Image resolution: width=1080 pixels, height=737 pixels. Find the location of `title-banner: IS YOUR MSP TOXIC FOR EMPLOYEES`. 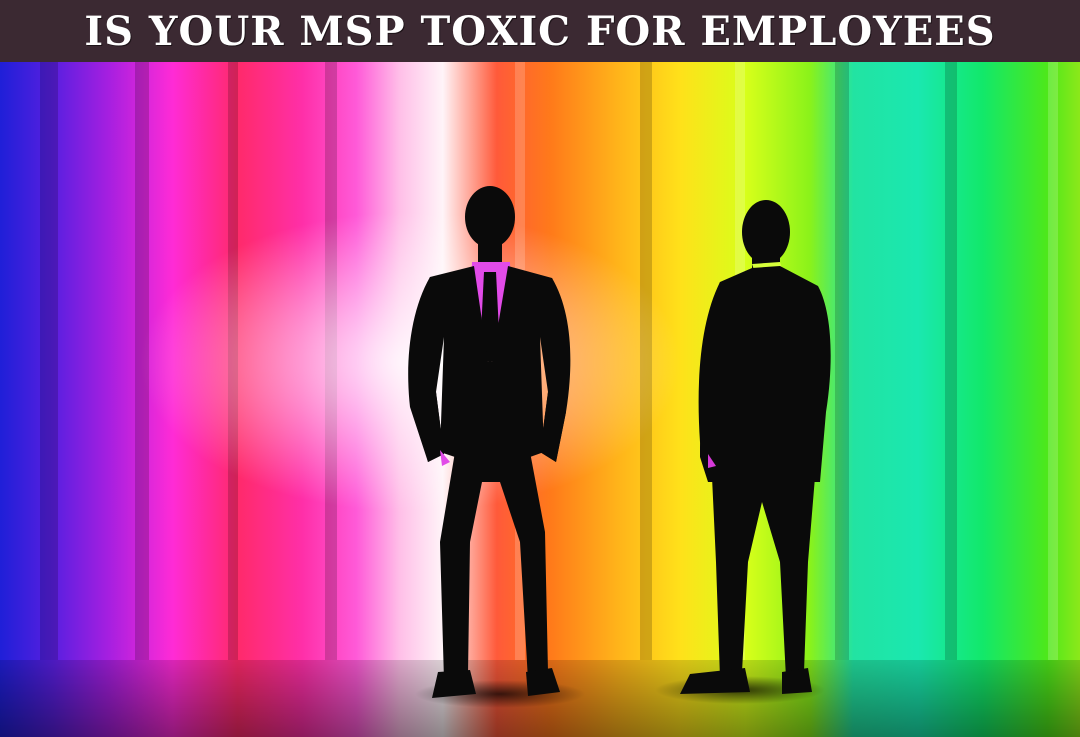

title-banner: IS YOUR MSP TOXIC FOR EMPLOYEES is located at coordinates (540, 31).